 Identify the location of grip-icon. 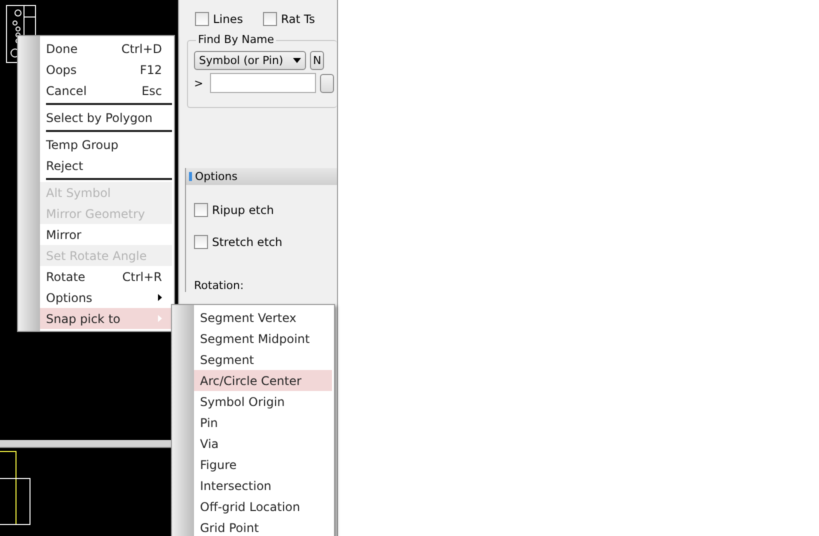
(190, 176).